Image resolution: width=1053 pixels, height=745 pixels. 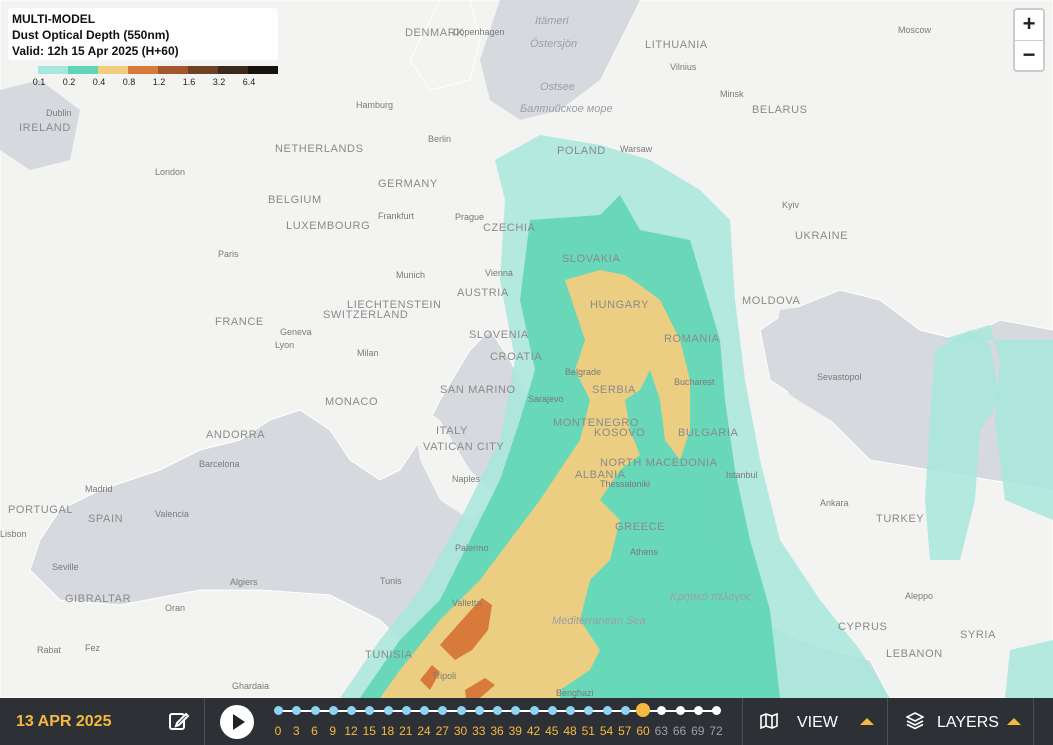 I want to click on label-belgium: BELGIUM, so click(x=295, y=200).